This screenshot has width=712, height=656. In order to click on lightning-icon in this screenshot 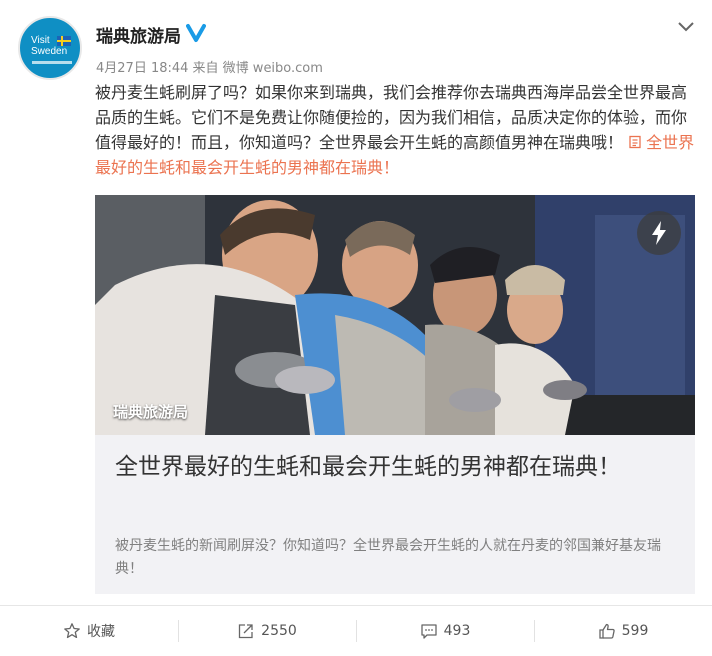, I will do `click(659, 233)`.